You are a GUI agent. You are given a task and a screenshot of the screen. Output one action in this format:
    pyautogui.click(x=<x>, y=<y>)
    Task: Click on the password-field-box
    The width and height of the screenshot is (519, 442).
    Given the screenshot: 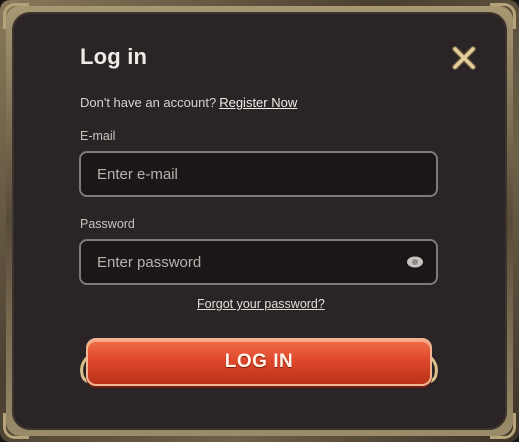 What is the action you would take?
    pyautogui.click(x=258, y=262)
    